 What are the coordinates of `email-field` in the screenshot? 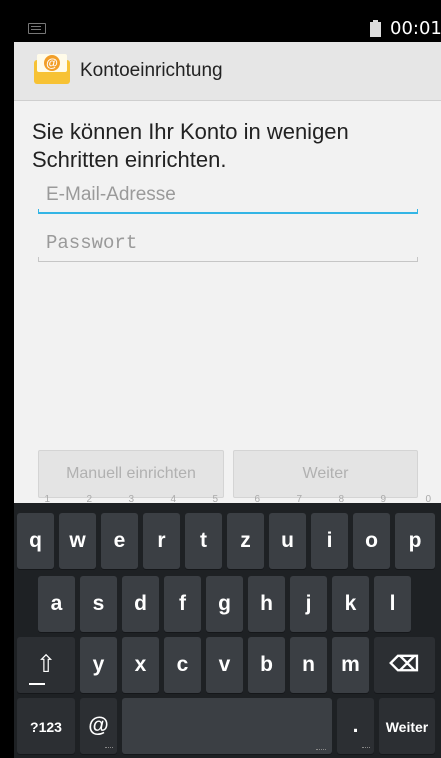 It's located at (232, 197).